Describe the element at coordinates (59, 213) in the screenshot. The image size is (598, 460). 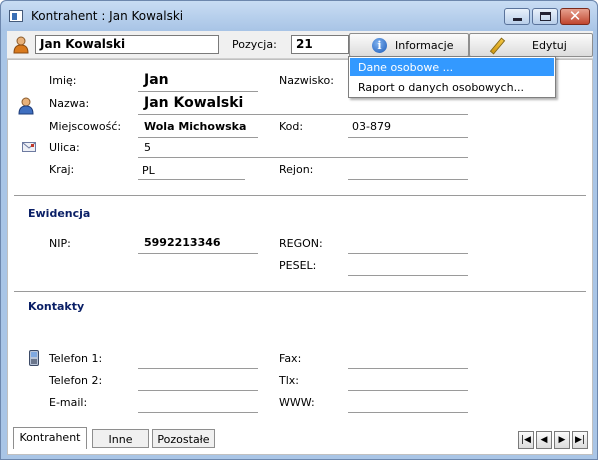
I see `ewidencja-section-title: Ewidencja` at that location.